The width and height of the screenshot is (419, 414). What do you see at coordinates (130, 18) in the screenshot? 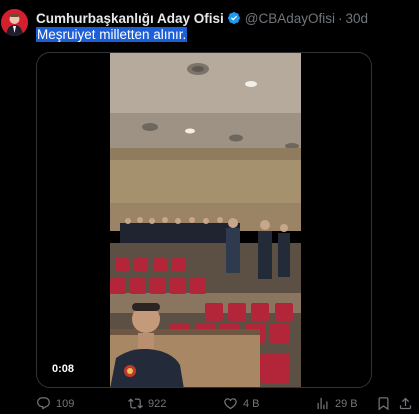
I see `author-name: Cumhurbaşkanlığı Aday Ofisi` at bounding box center [130, 18].